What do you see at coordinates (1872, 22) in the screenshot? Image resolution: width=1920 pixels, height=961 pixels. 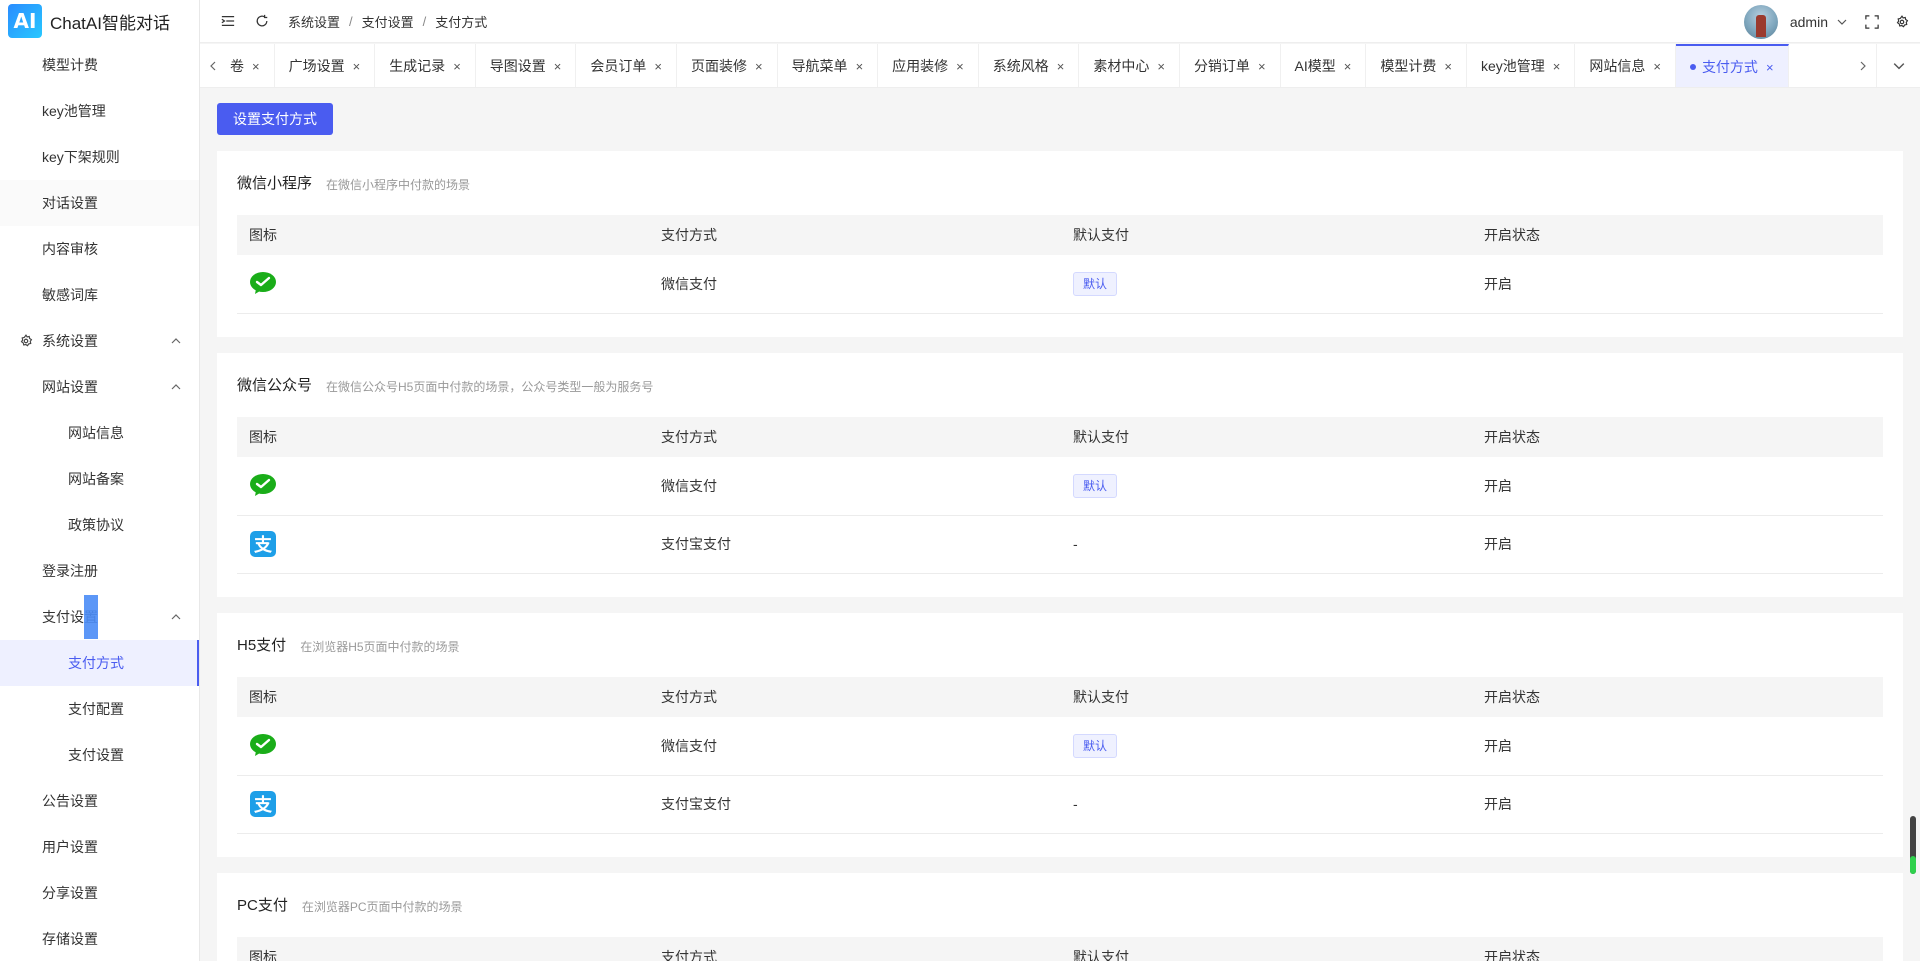 I see `fullscreen-icon` at bounding box center [1872, 22].